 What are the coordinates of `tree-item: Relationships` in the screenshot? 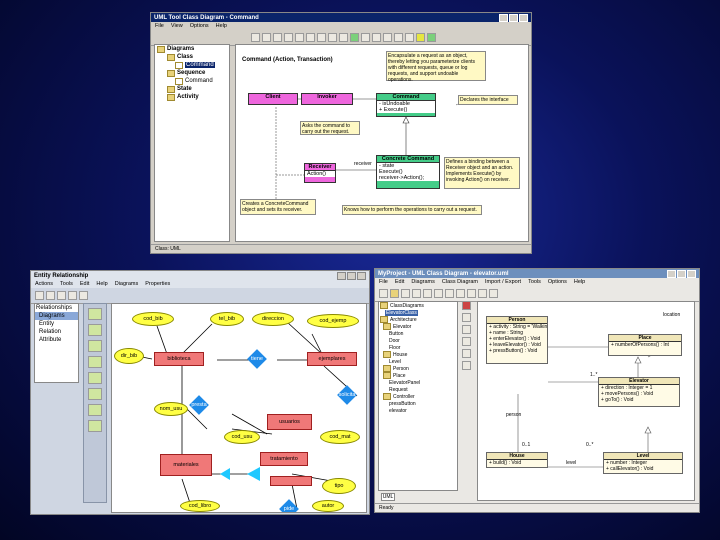 It's located at (56, 308).